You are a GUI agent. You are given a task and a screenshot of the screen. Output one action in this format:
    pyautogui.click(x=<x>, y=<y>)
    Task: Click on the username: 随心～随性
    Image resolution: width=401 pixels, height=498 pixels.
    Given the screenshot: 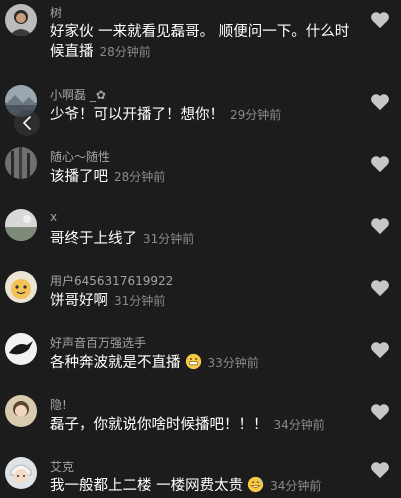 What is the action you would take?
    pyautogui.click(x=80, y=156)
    